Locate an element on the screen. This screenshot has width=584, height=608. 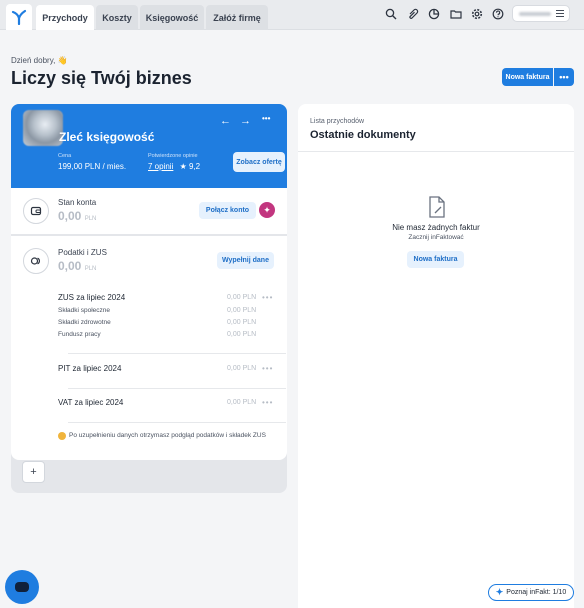
vat-row-amount: 0,00 PLN is located at coordinates (242, 402).